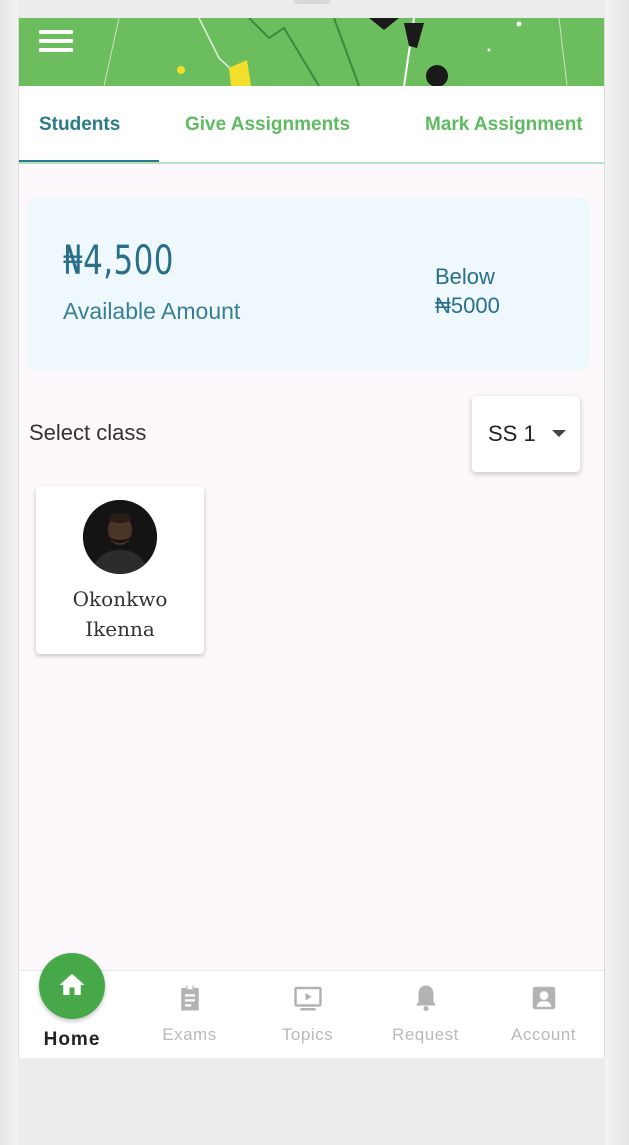 The height and width of the screenshot is (1145, 629). I want to click on header-banner, so click(311, 52).